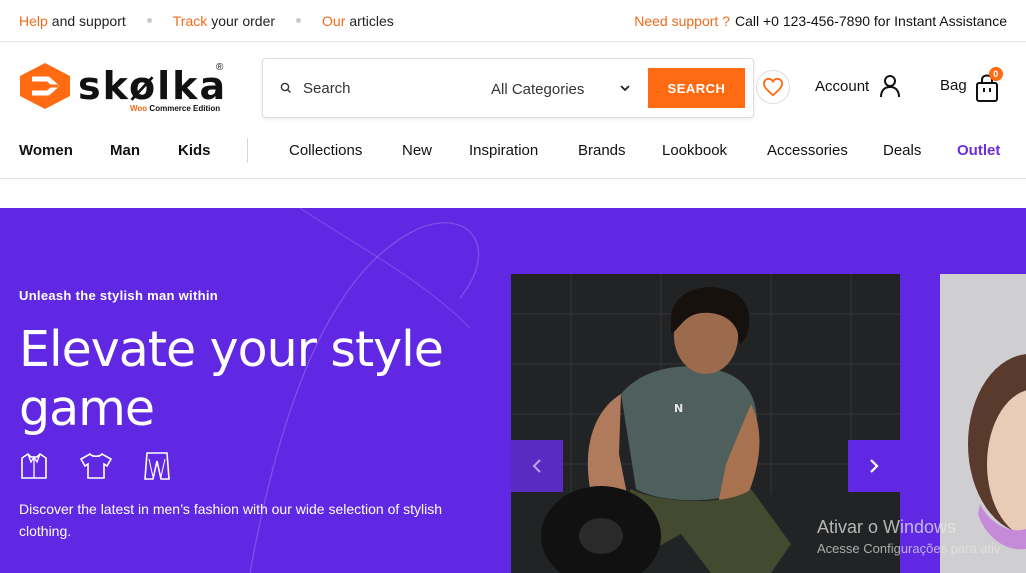 This screenshot has height=573, width=1026. Describe the element at coordinates (220, 67) in the screenshot. I see `logo-registered-mark: ®` at that location.